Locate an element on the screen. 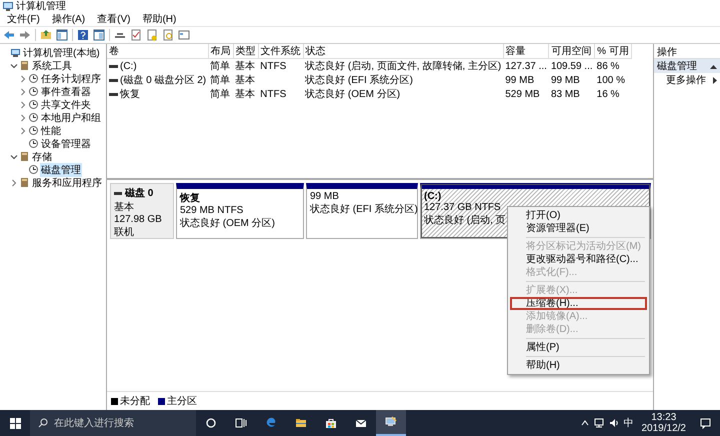 The height and width of the screenshot is (436, 720). table-cell: 状态良好 (启动, 页面文件, 故障转储, 主分区) is located at coordinates (403, 66).